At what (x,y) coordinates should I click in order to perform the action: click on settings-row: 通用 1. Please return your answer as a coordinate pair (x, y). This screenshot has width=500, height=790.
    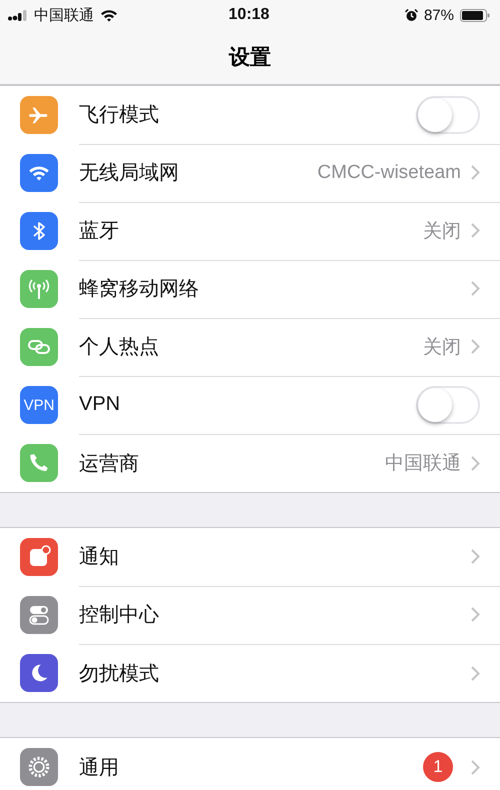
    Looking at the image, I should click on (250, 764).